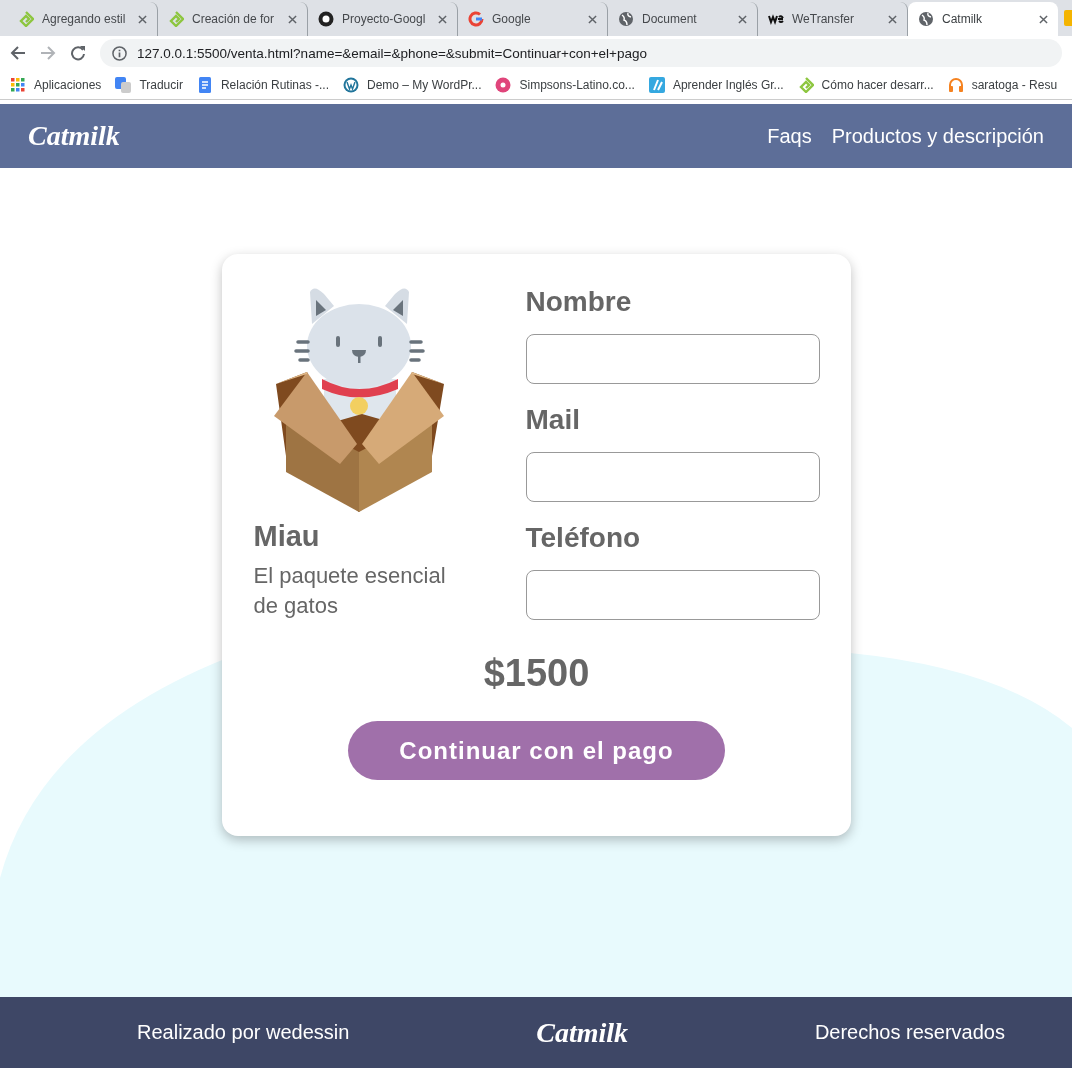 Image resolution: width=1072 pixels, height=1068 pixels. I want to click on product-name: Miau, so click(287, 536).